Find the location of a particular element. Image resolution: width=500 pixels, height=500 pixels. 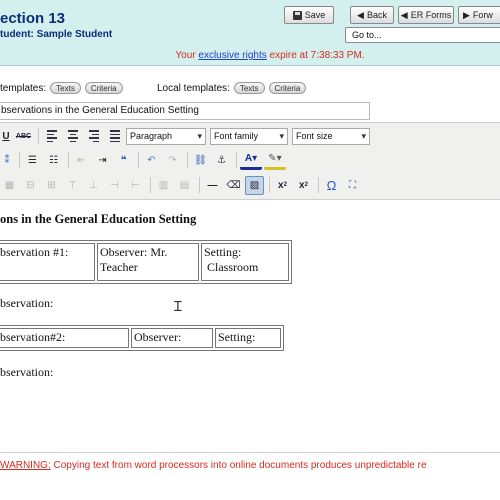

align-right-icon is located at coordinates (93, 136).